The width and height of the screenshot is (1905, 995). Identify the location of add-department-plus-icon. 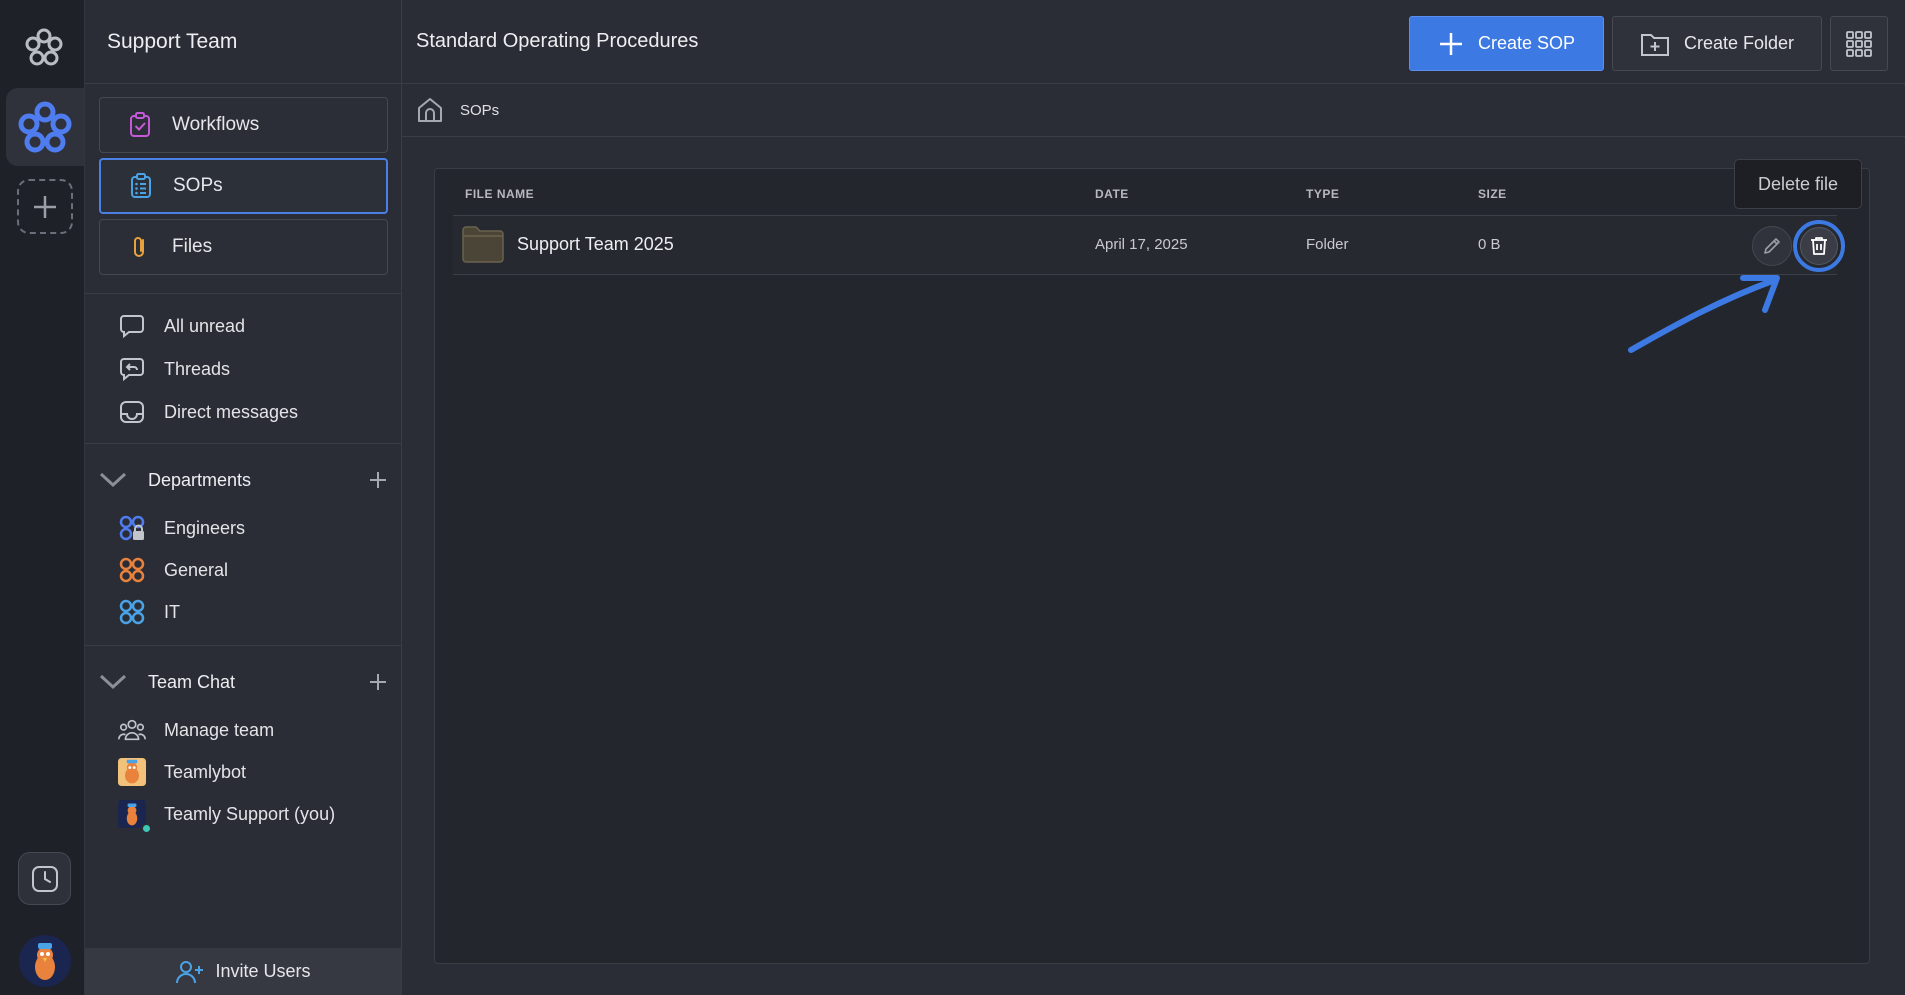
(378, 480).